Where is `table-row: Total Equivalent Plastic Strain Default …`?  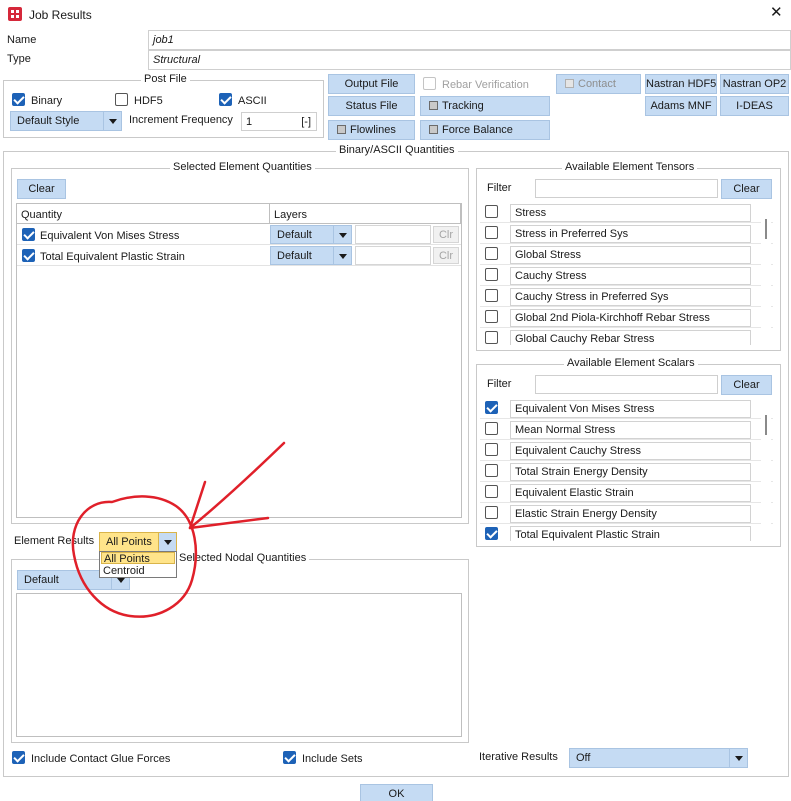 table-row: Total Equivalent Plastic Strain Default … is located at coordinates (239, 255).